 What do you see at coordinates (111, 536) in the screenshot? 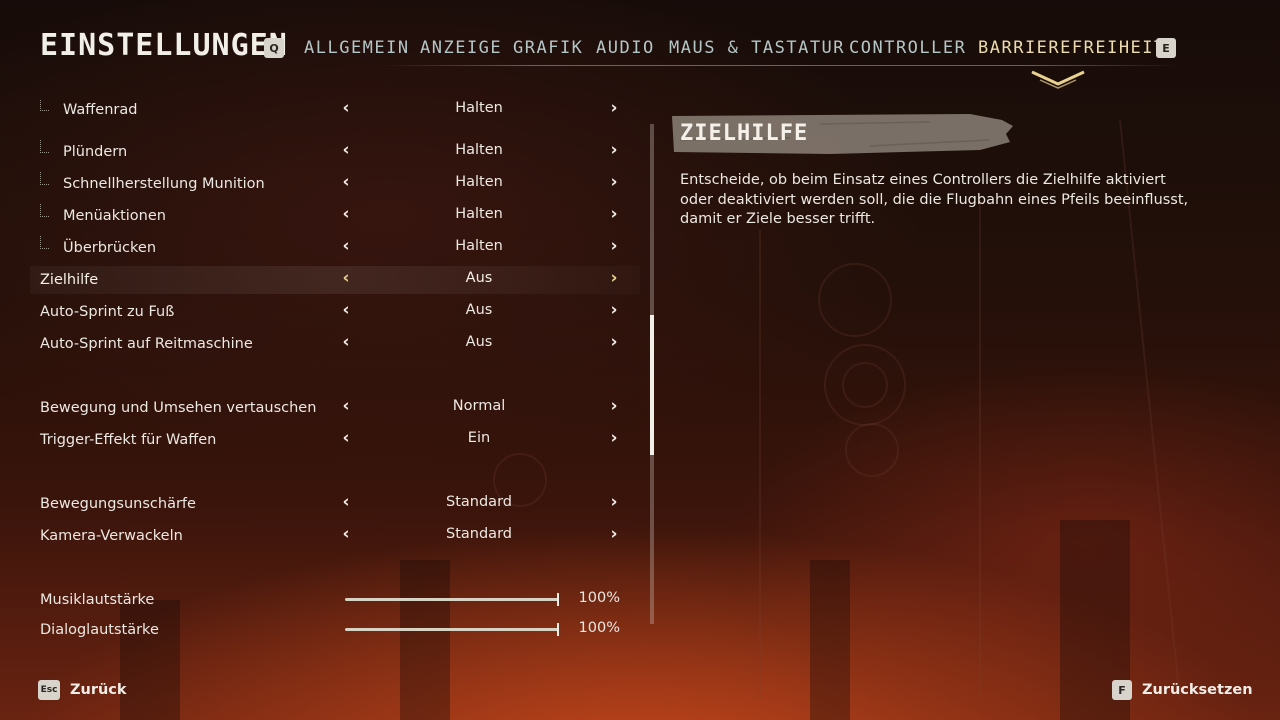
I see `setting-label: Kamera-Verwackeln` at bounding box center [111, 536].